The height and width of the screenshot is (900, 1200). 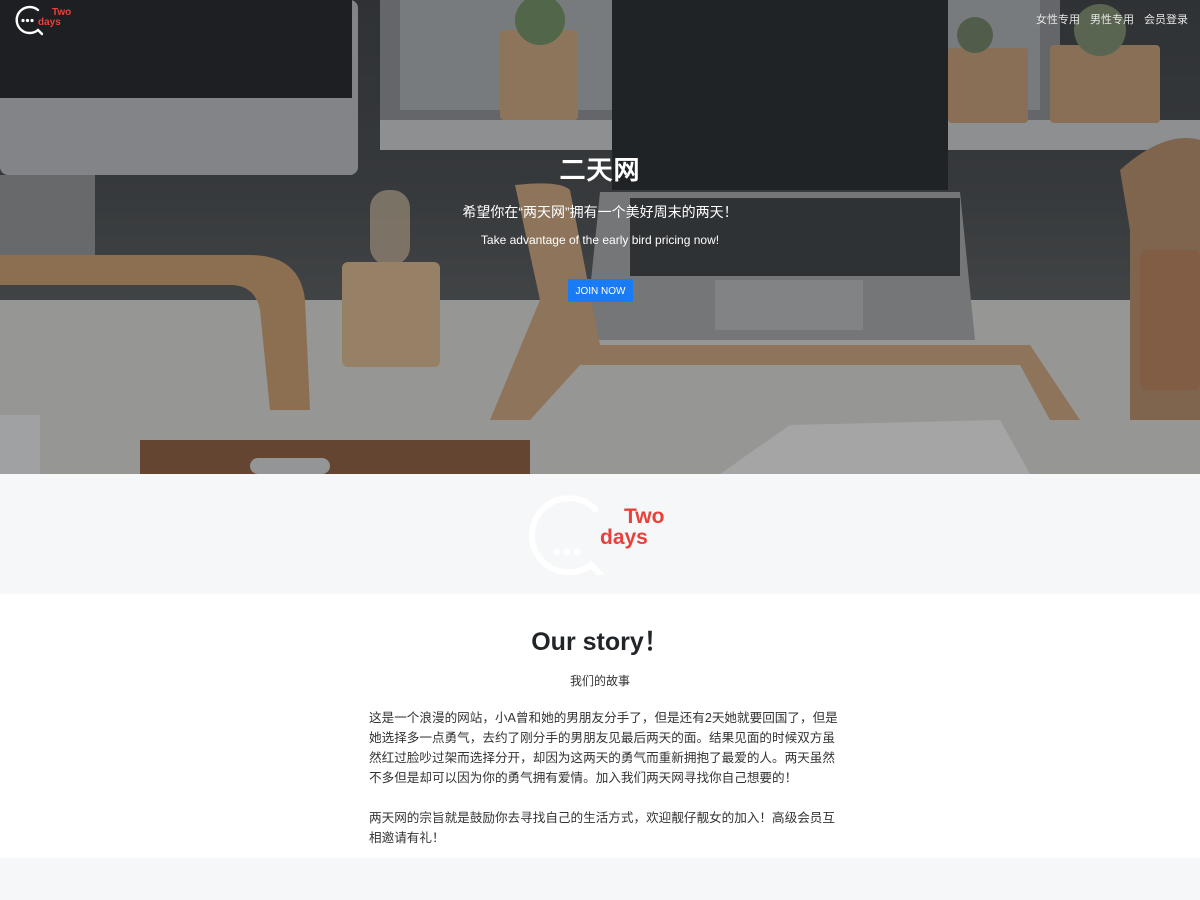 What do you see at coordinates (600, 18) in the screenshot?
I see `navbar: Two days 女性专用 男性专用 会员登录` at bounding box center [600, 18].